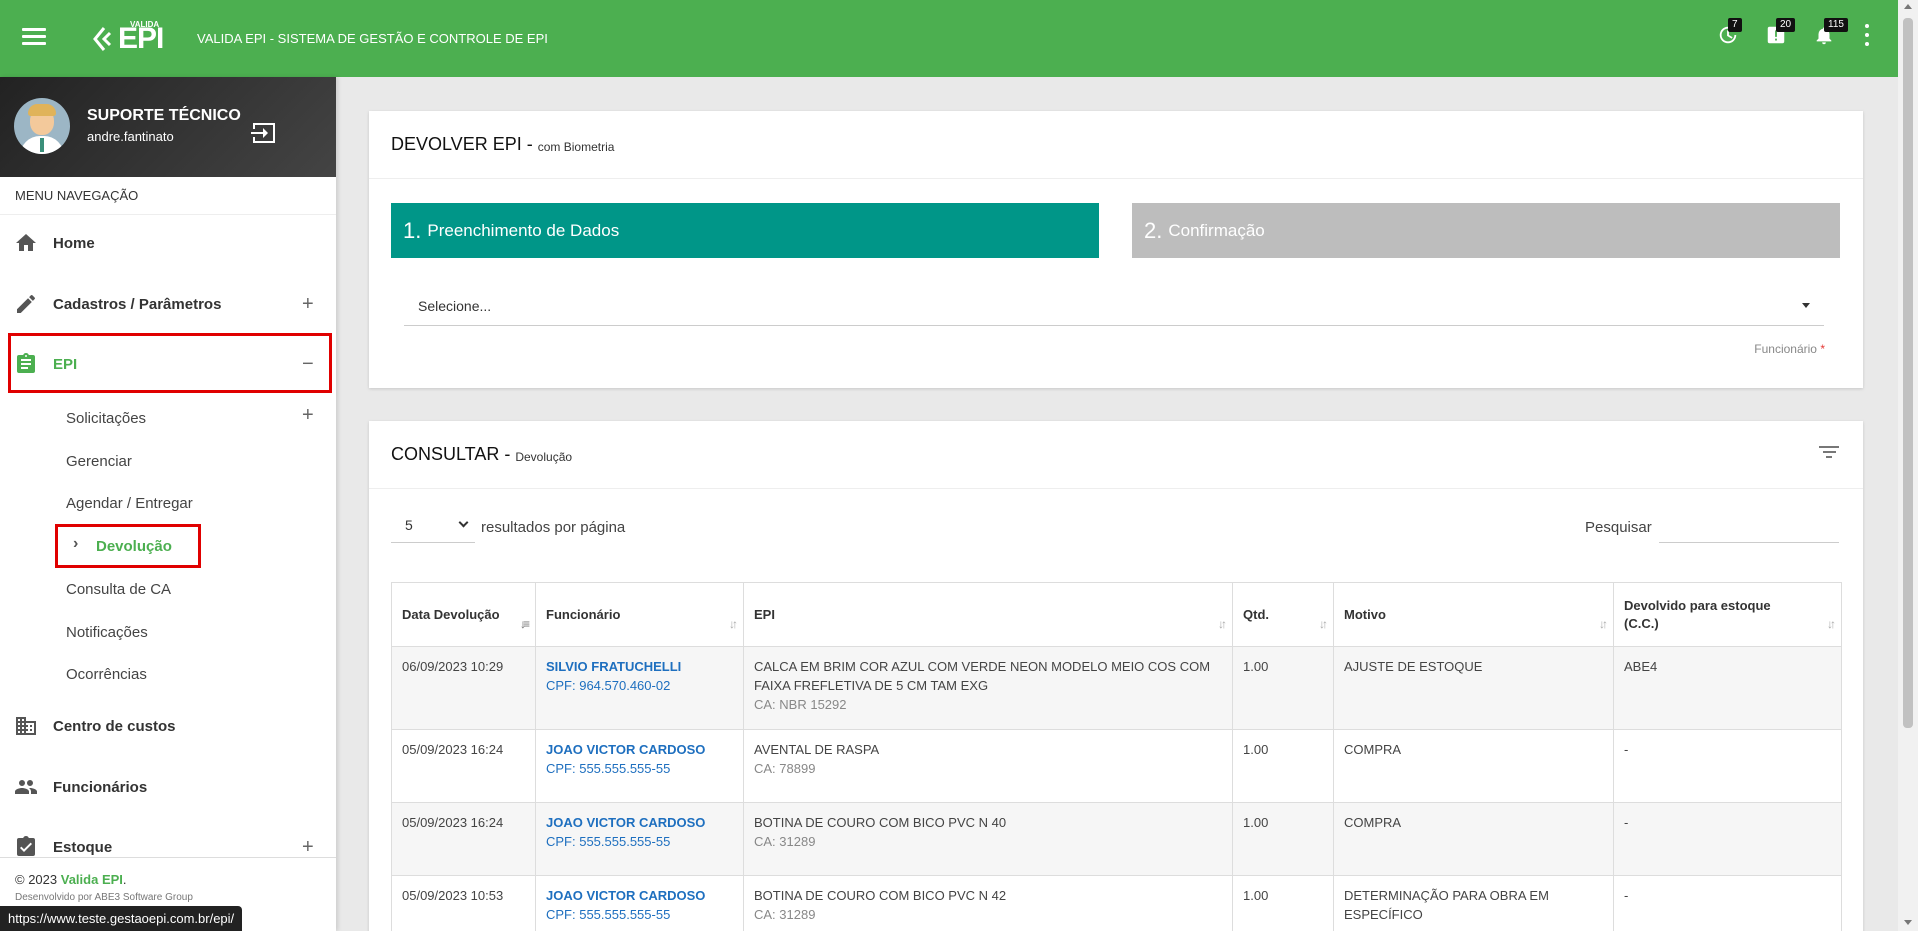 This screenshot has height=931, width=1918. What do you see at coordinates (1780, 34) in the screenshot?
I see `alerts-button: 20` at bounding box center [1780, 34].